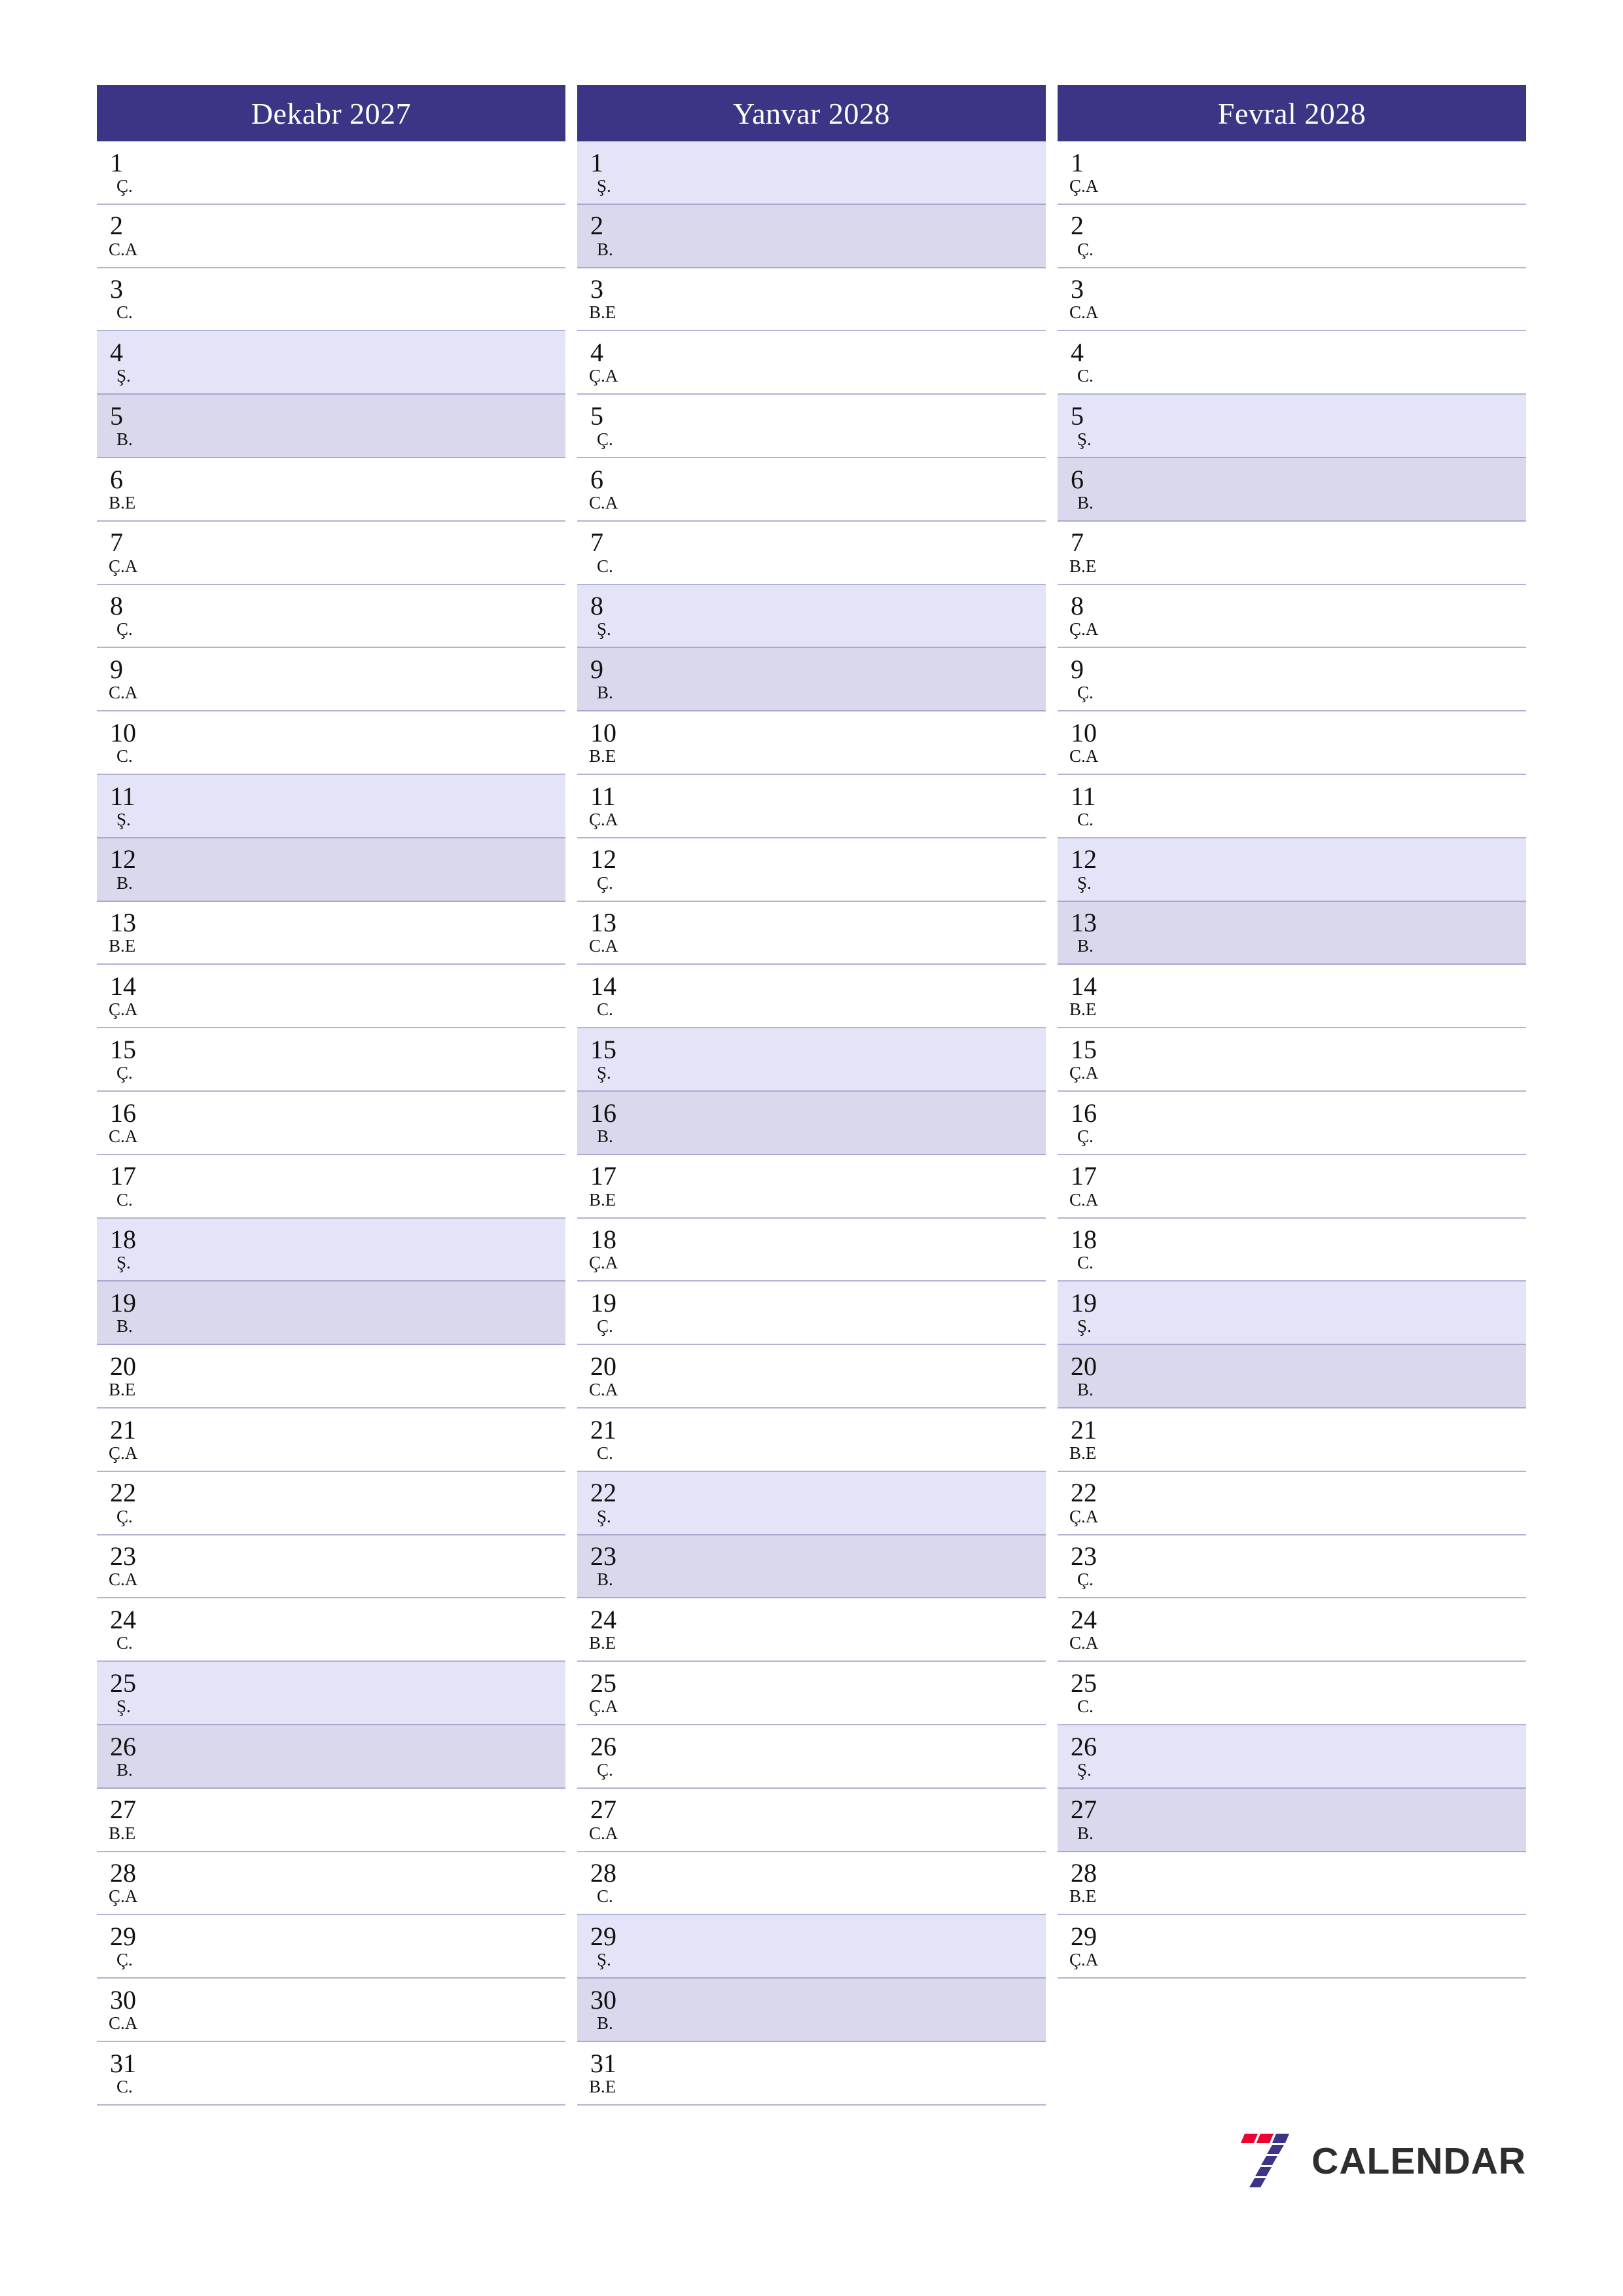  Describe the element at coordinates (811, 1250) in the screenshot. I see `day-row: 18 Ç.A` at that location.